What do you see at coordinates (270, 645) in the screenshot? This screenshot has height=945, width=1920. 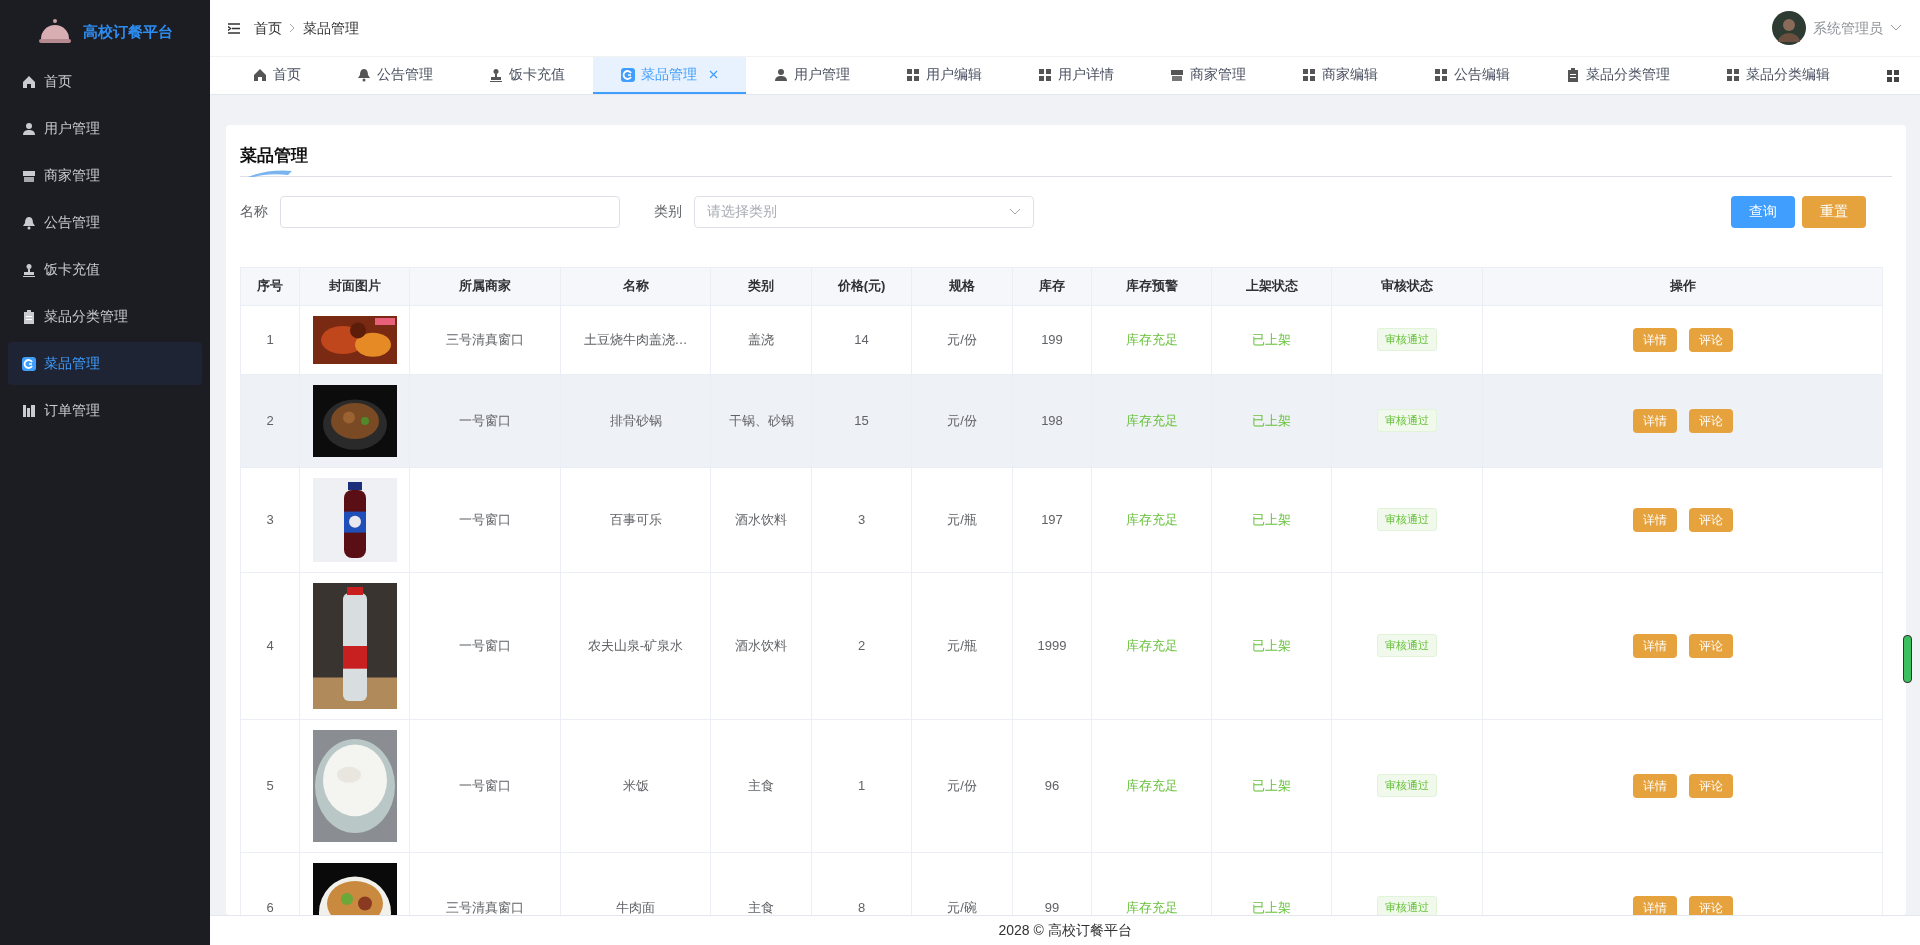 I see `row-number: 4` at bounding box center [270, 645].